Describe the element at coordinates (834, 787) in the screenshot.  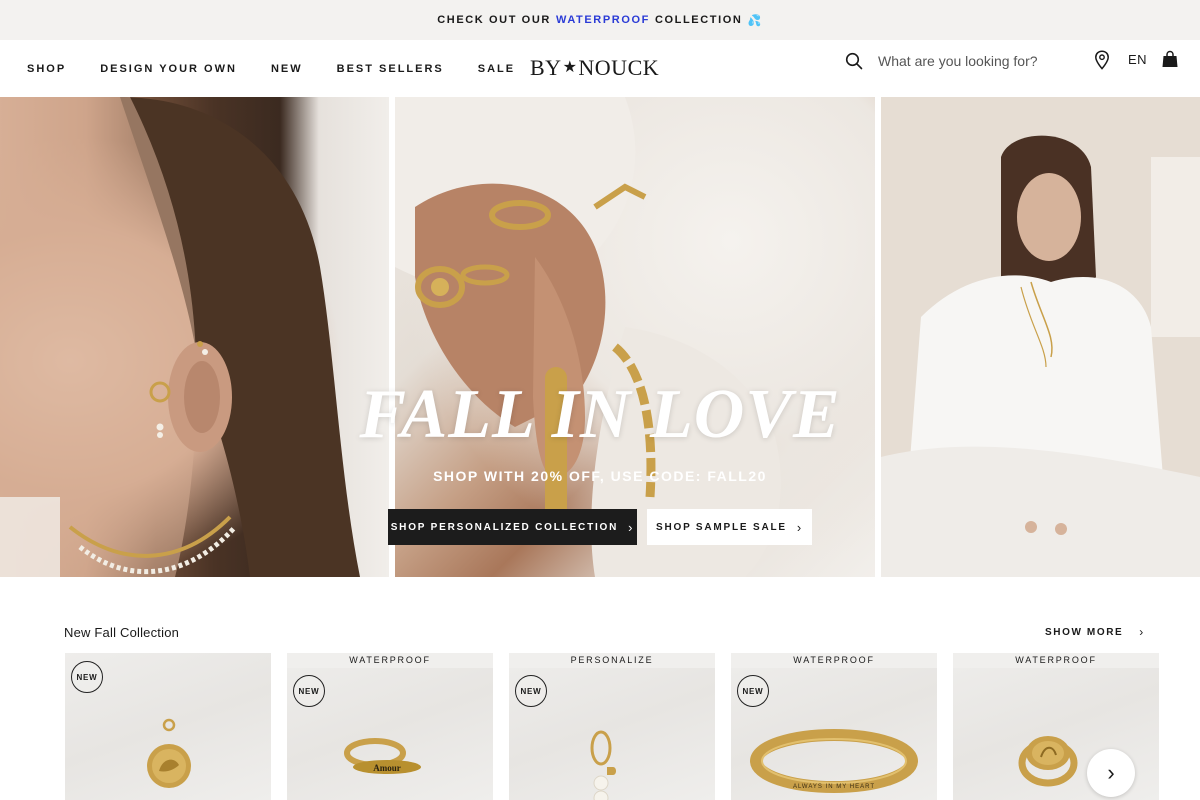
I see `bangle-engraving: ALWAYS IN MY HEART` at that location.